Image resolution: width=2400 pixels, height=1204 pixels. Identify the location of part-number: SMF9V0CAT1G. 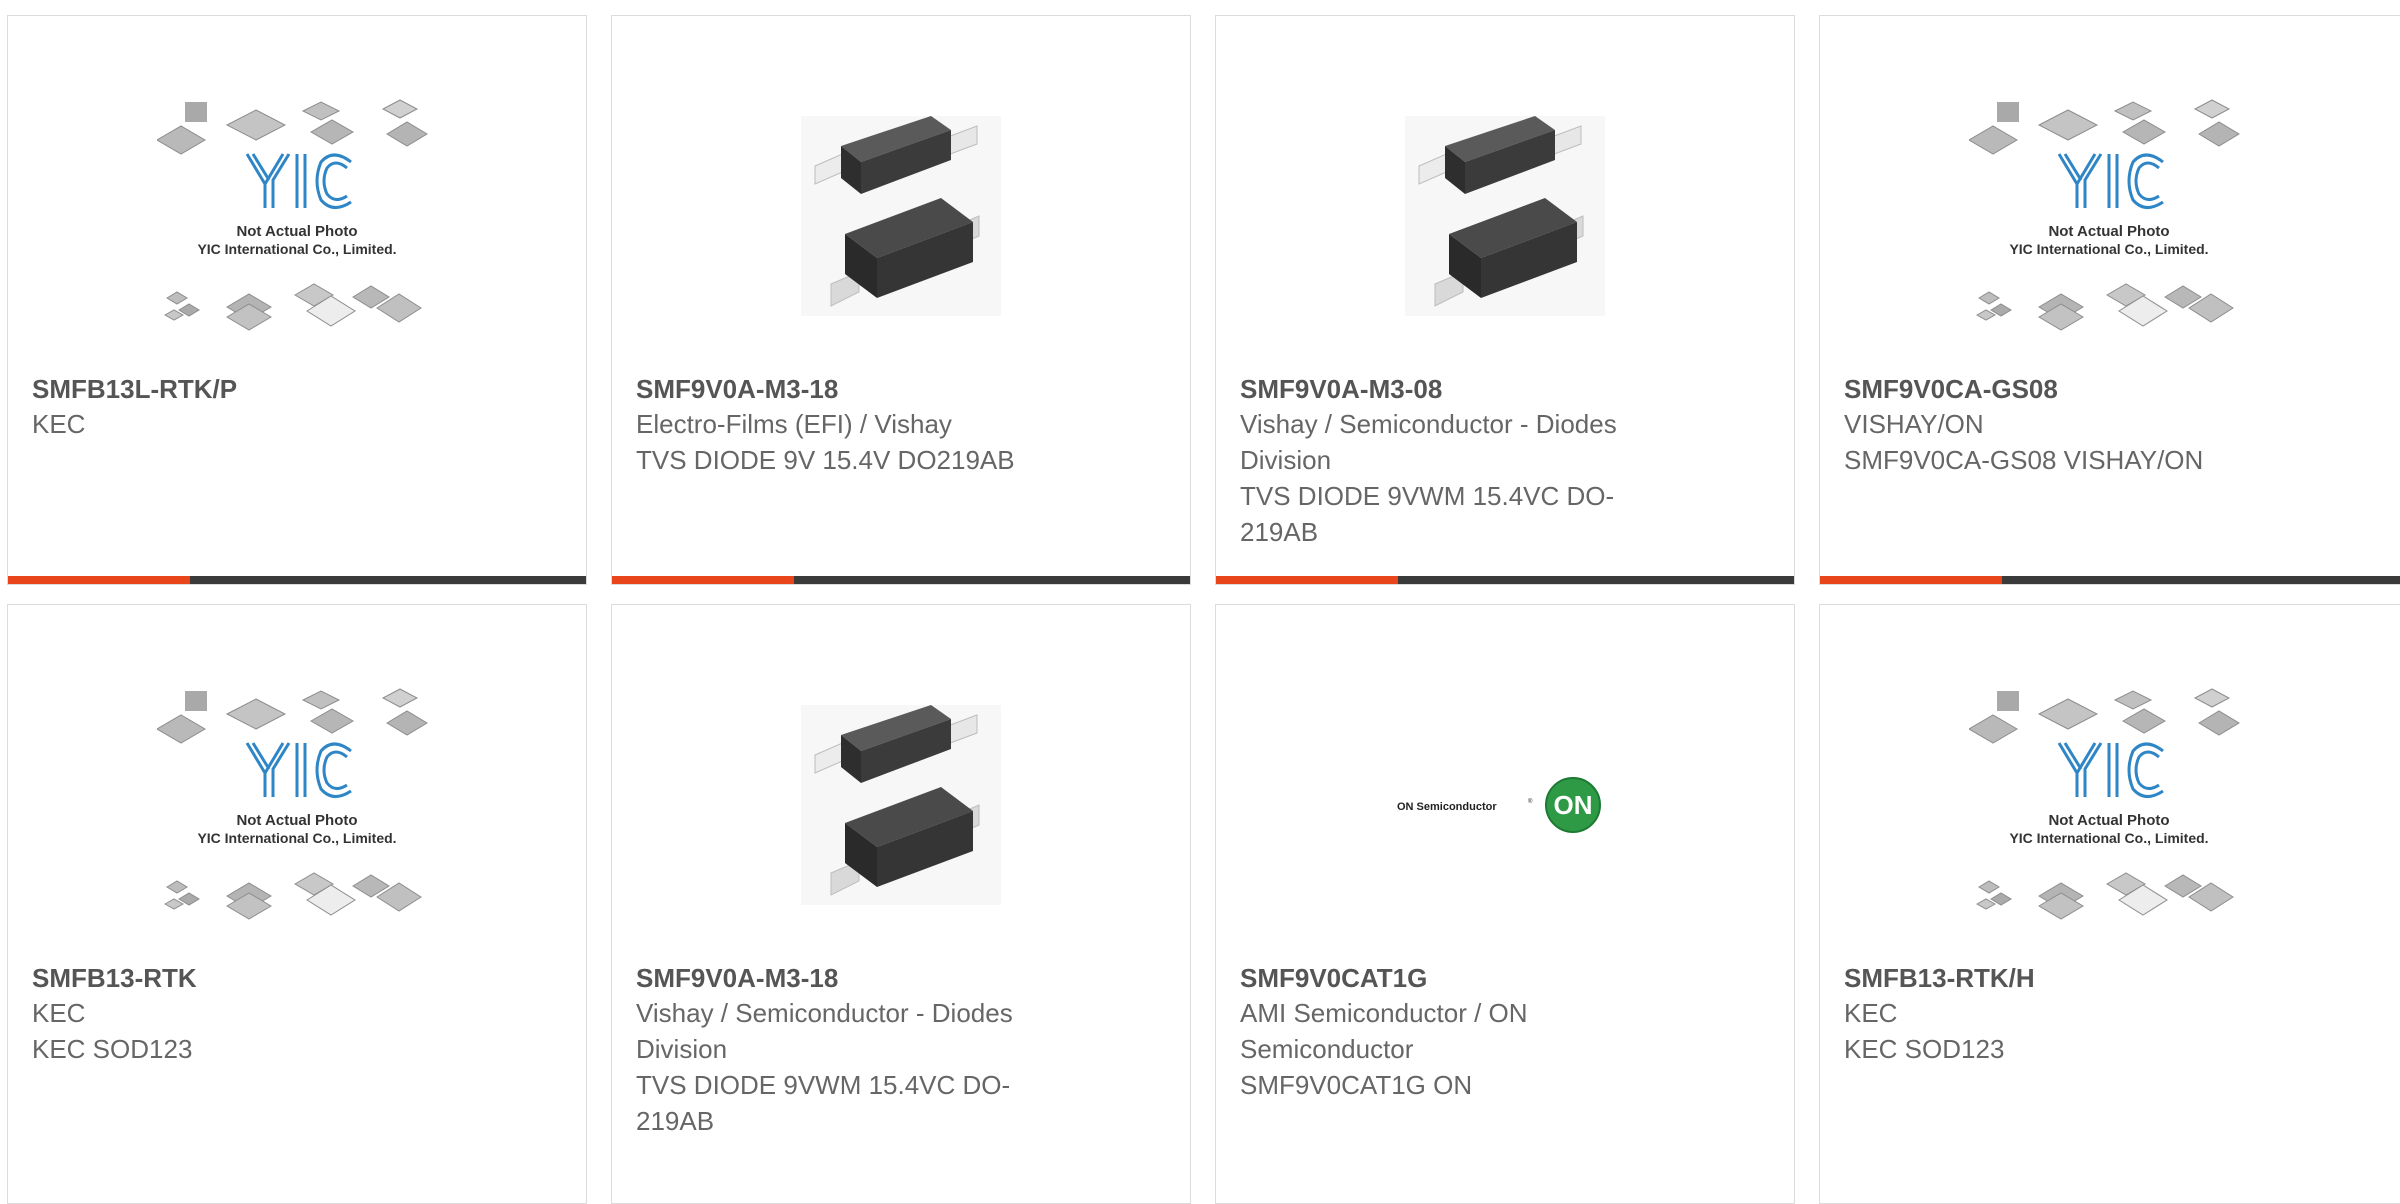
(1460, 978).